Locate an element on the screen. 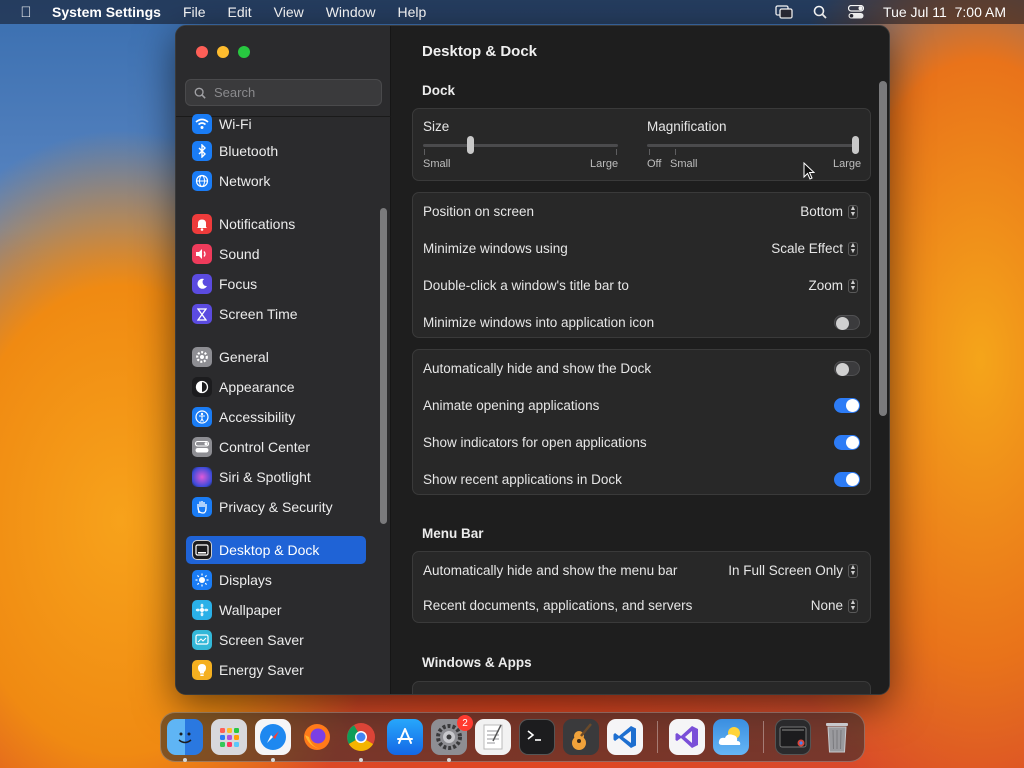 This screenshot has width=1024, height=768. dock: 2 is located at coordinates (512, 737).